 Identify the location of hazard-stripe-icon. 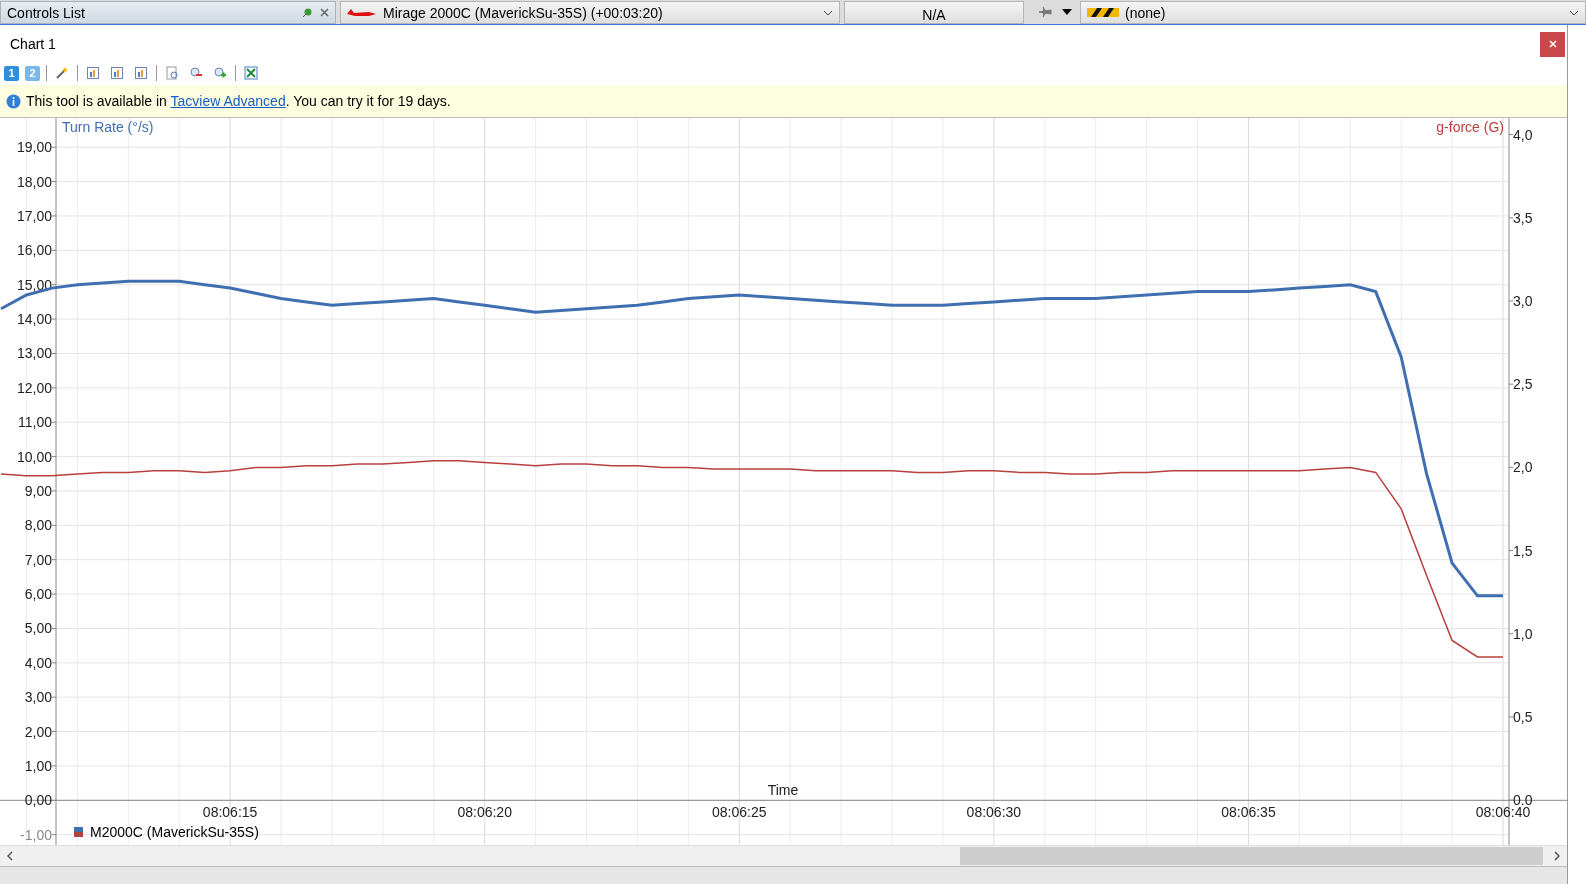
(1103, 12).